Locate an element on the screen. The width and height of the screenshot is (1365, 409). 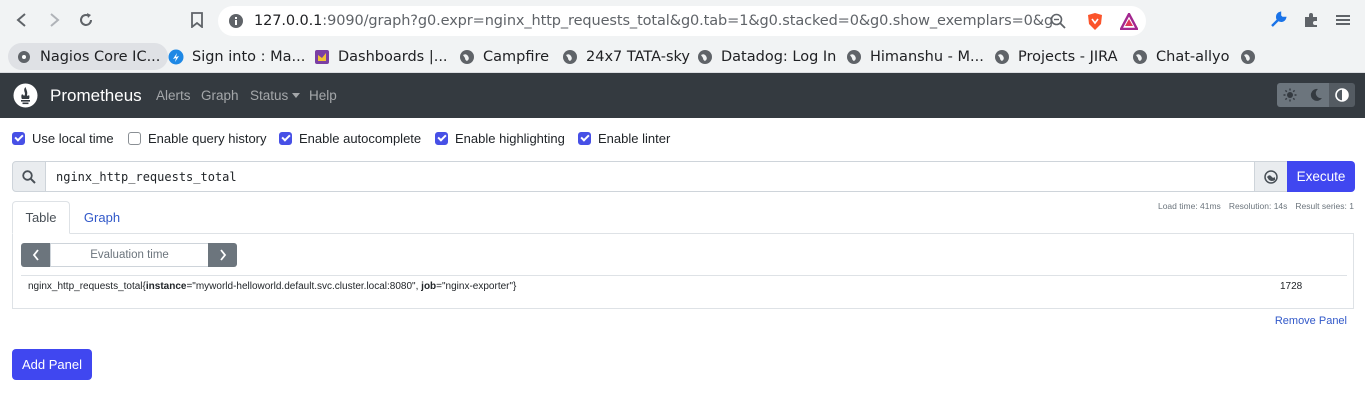
evaluation-time-input: Evaluation time is located at coordinates (129, 255).